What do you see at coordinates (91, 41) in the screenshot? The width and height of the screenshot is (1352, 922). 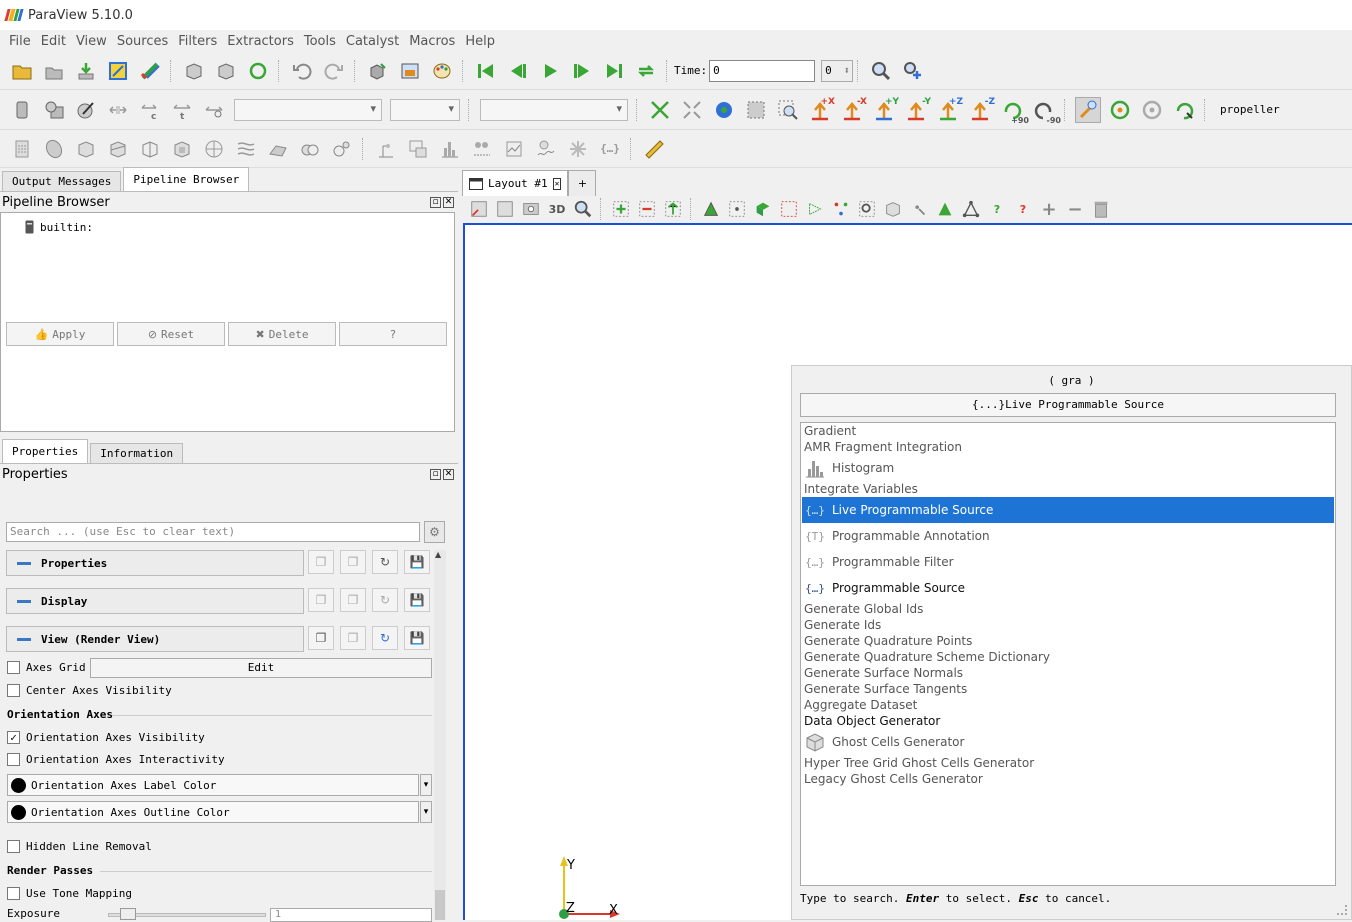 I see `menu-view: View` at bounding box center [91, 41].